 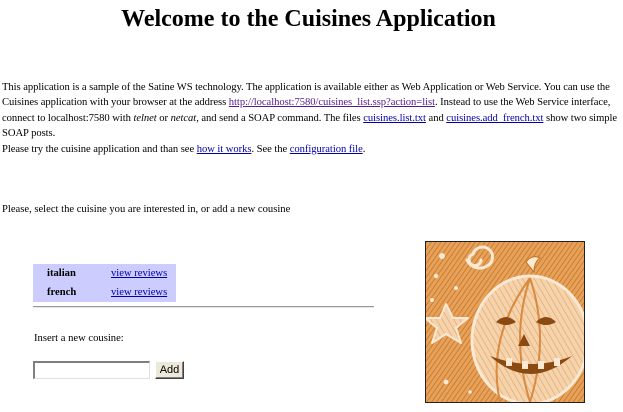 I want to click on cuisines-add-french-file-link: cuisines.add_french.txt, so click(x=494, y=118).